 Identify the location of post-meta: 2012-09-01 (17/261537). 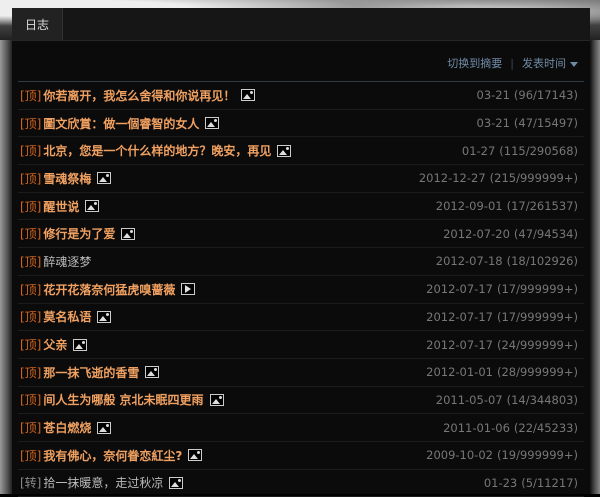
(507, 206).